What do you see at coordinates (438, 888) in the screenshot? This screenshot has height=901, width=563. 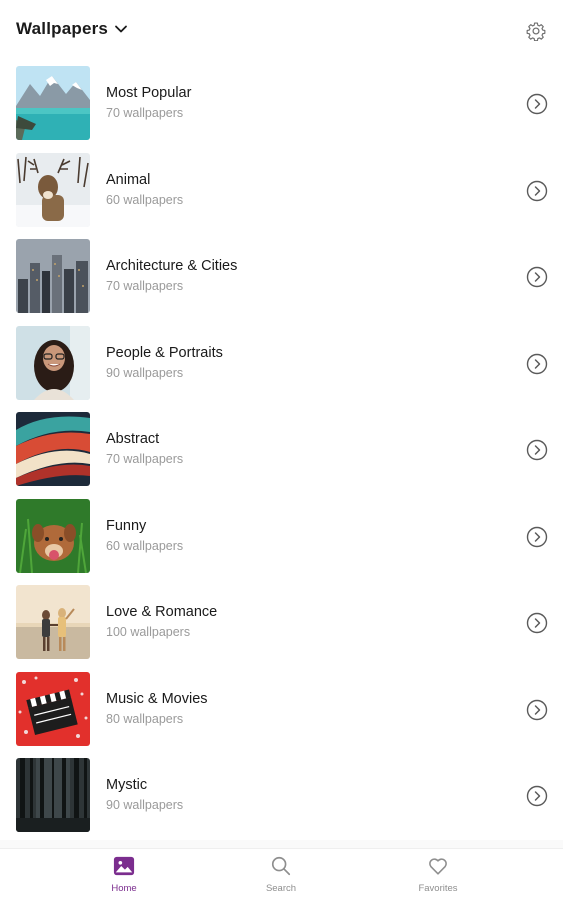 I see `nav-label-favorites: Favorites` at bounding box center [438, 888].